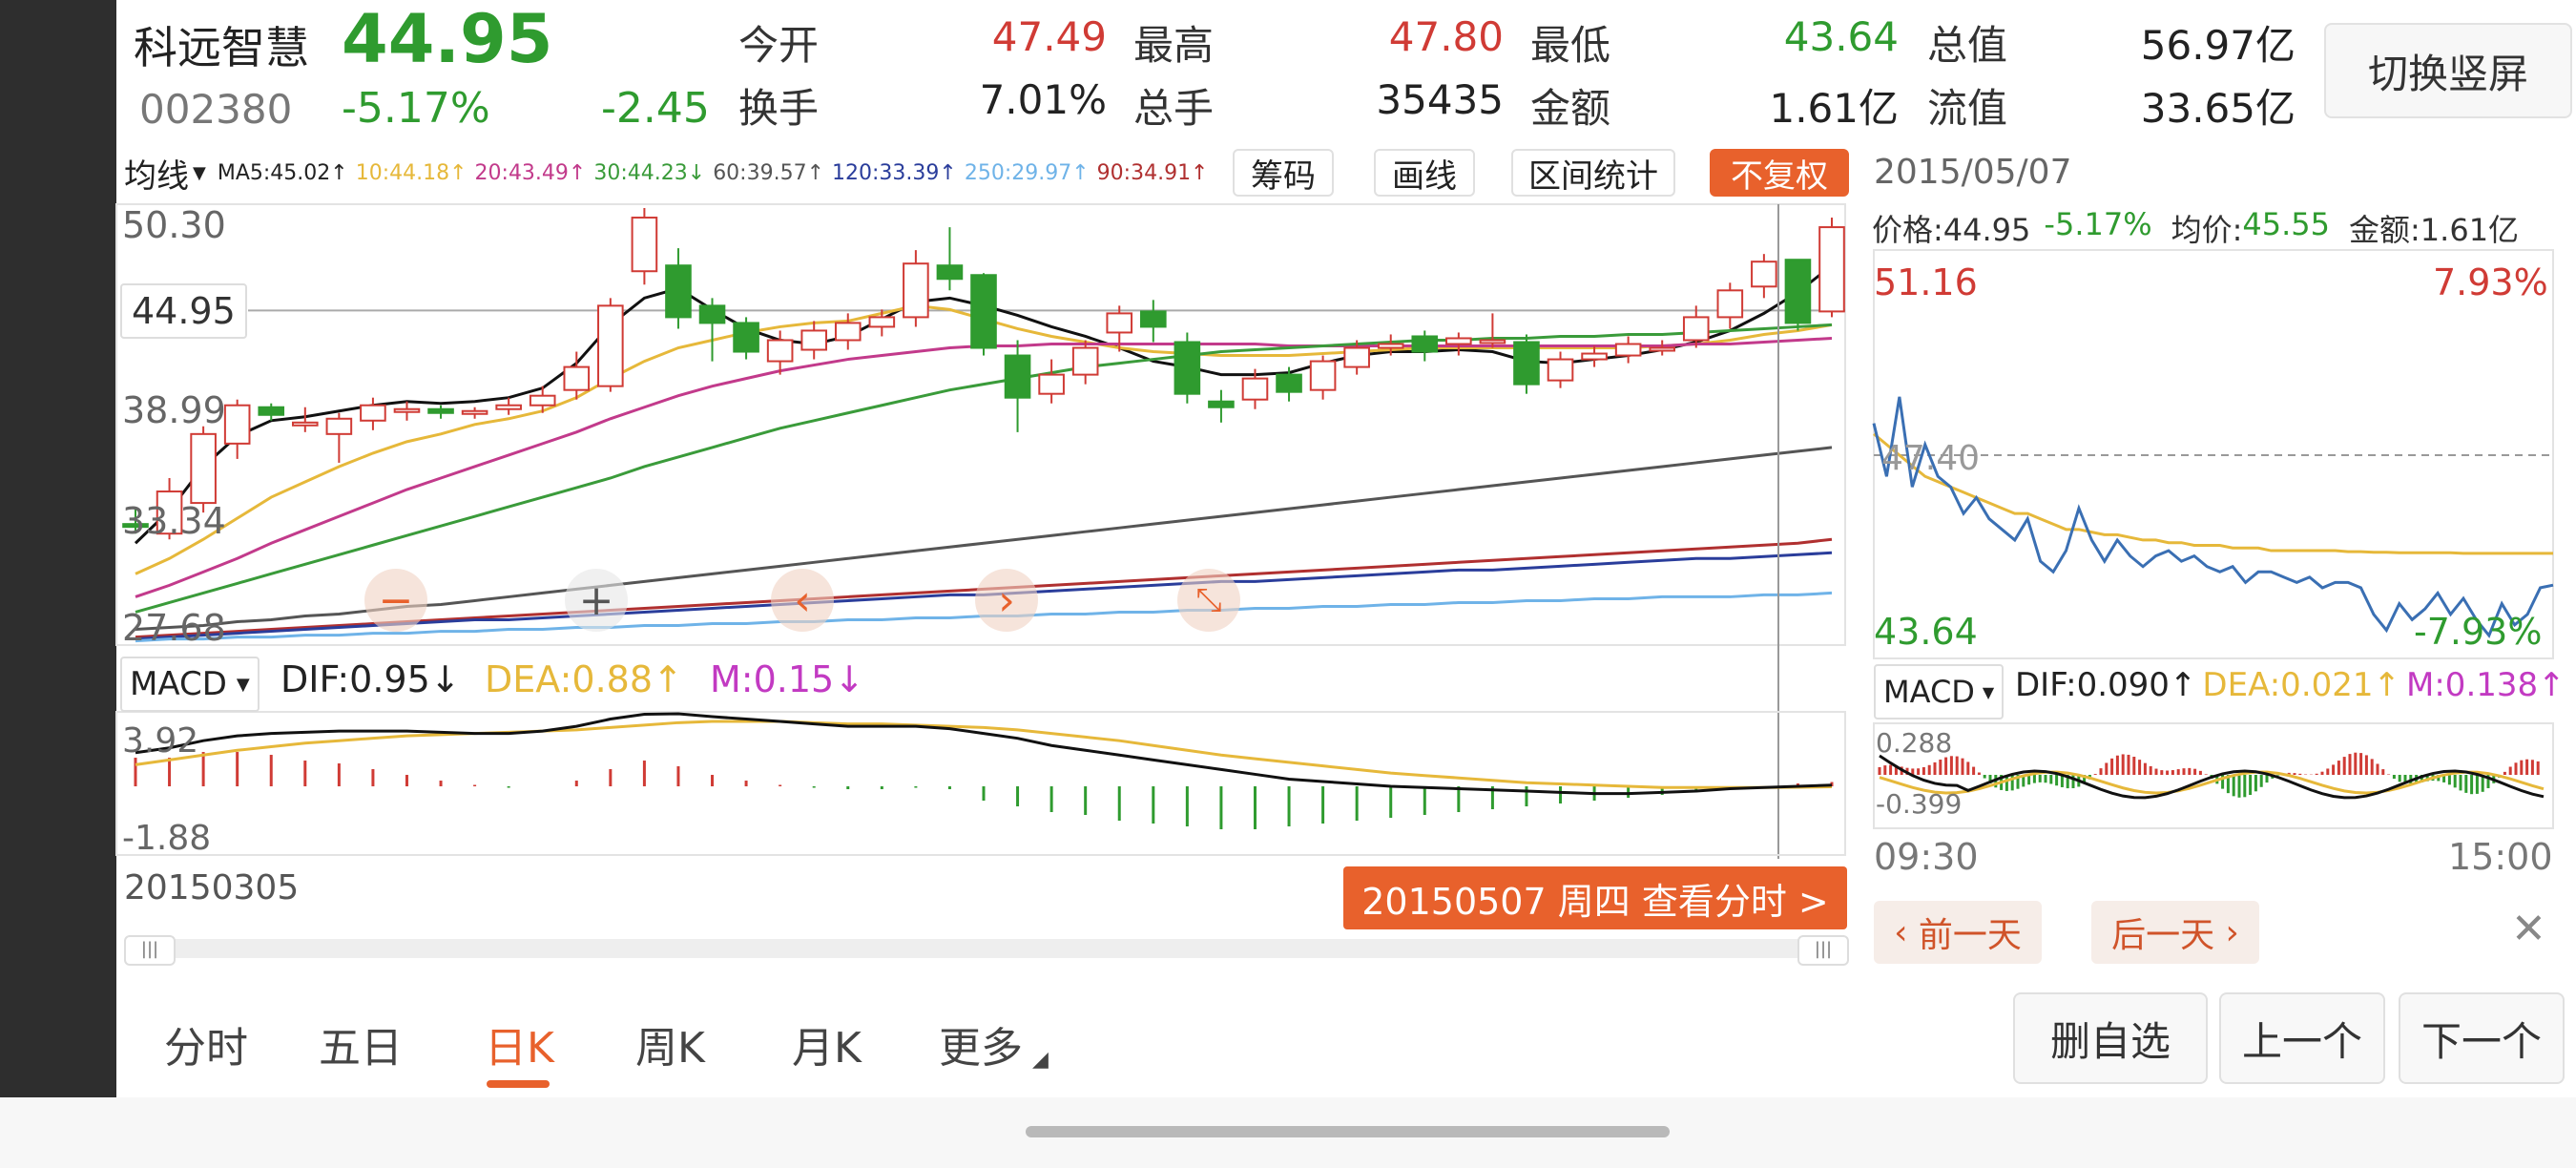 The width and height of the screenshot is (2576, 1168). What do you see at coordinates (2302, 1038) in the screenshot?
I see `previous-stock-button: 上一个` at bounding box center [2302, 1038].